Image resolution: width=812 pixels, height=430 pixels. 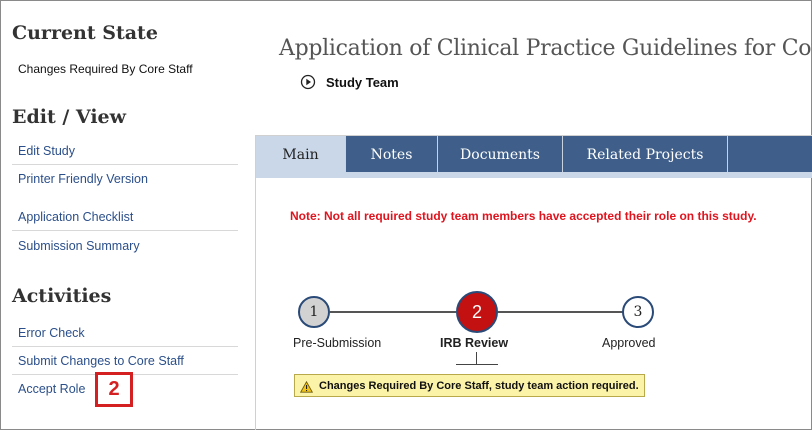 I want to click on callout-number-badge: 2, so click(x=114, y=389).